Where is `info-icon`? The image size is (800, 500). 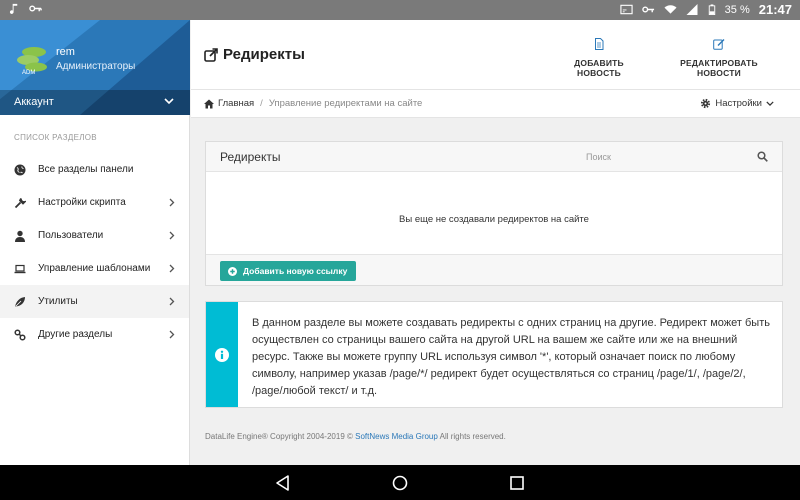
info-icon is located at coordinates (222, 355).